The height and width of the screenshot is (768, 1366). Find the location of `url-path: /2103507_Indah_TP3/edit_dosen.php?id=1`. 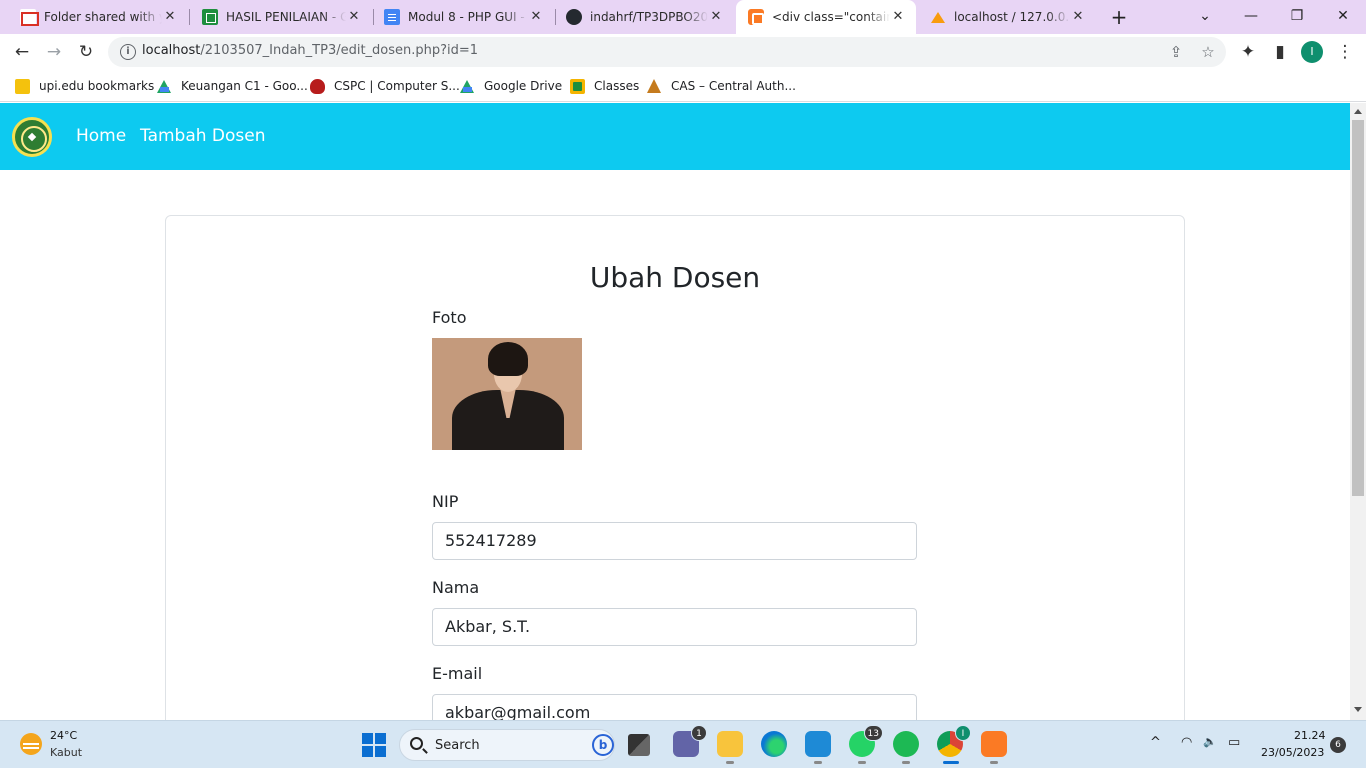

url-path: /2103507_Indah_TP3/edit_dosen.php?id=1 is located at coordinates (339, 50).